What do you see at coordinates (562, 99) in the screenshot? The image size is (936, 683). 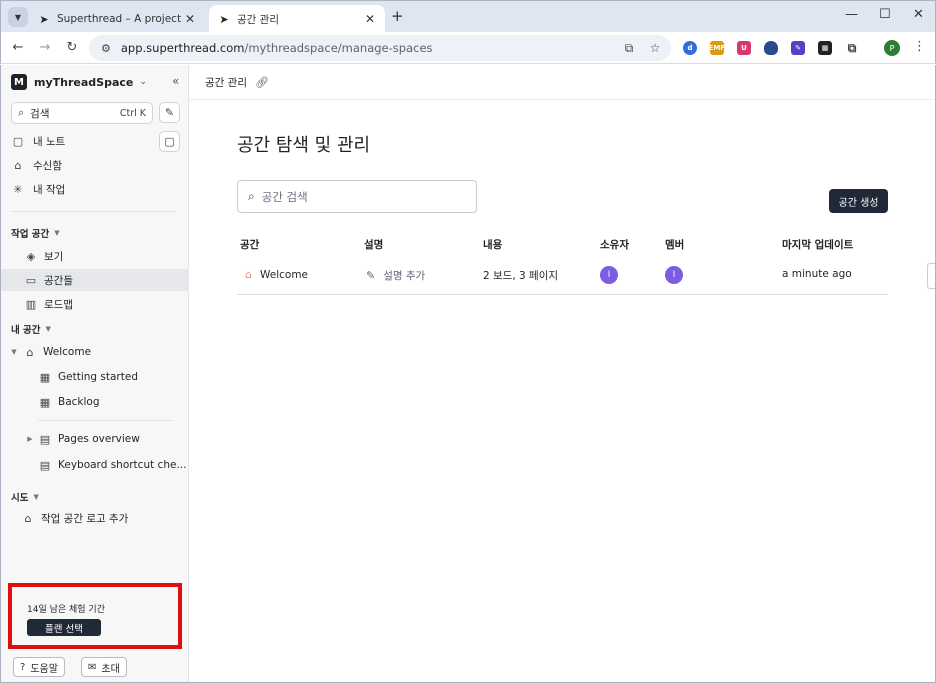 I see `header-divider` at bounding box center [562, 99].